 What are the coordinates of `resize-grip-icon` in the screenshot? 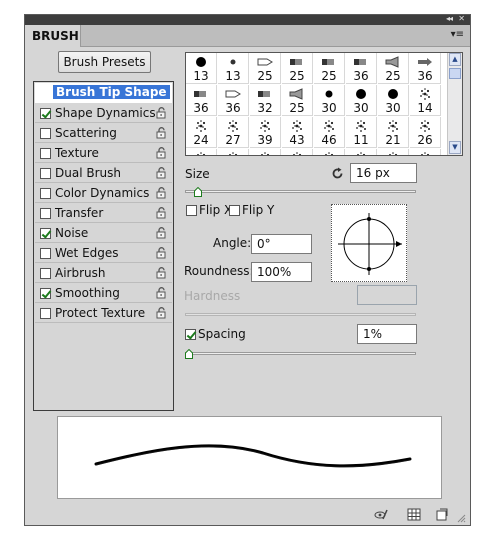 It's located at (461, 518).